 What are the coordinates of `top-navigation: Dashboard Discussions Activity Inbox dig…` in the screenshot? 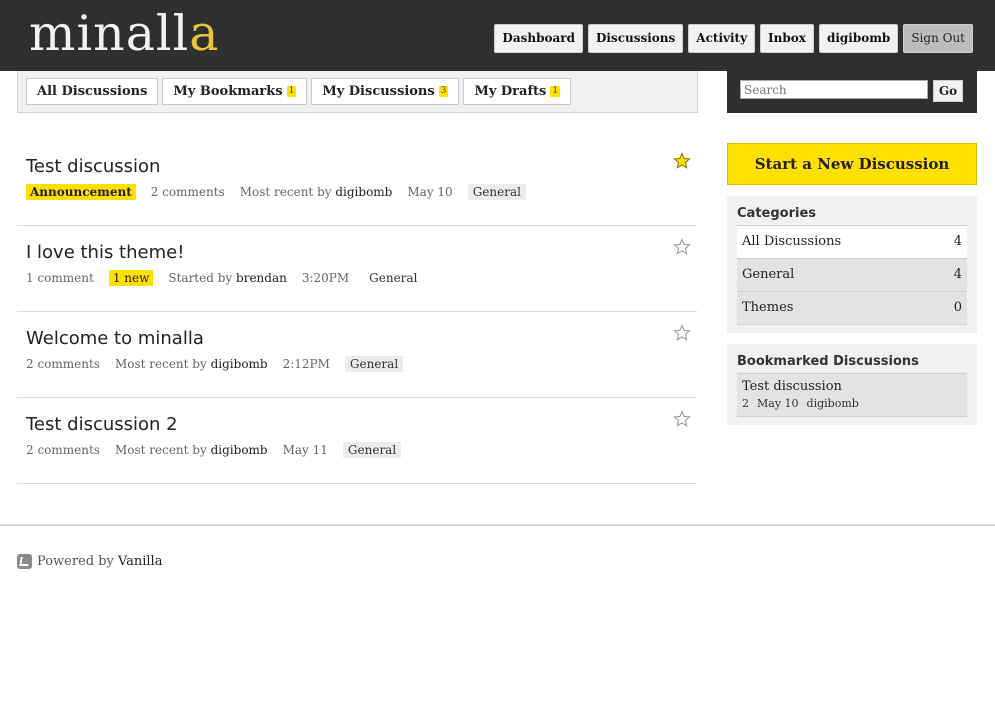 It's located at (733, 38).